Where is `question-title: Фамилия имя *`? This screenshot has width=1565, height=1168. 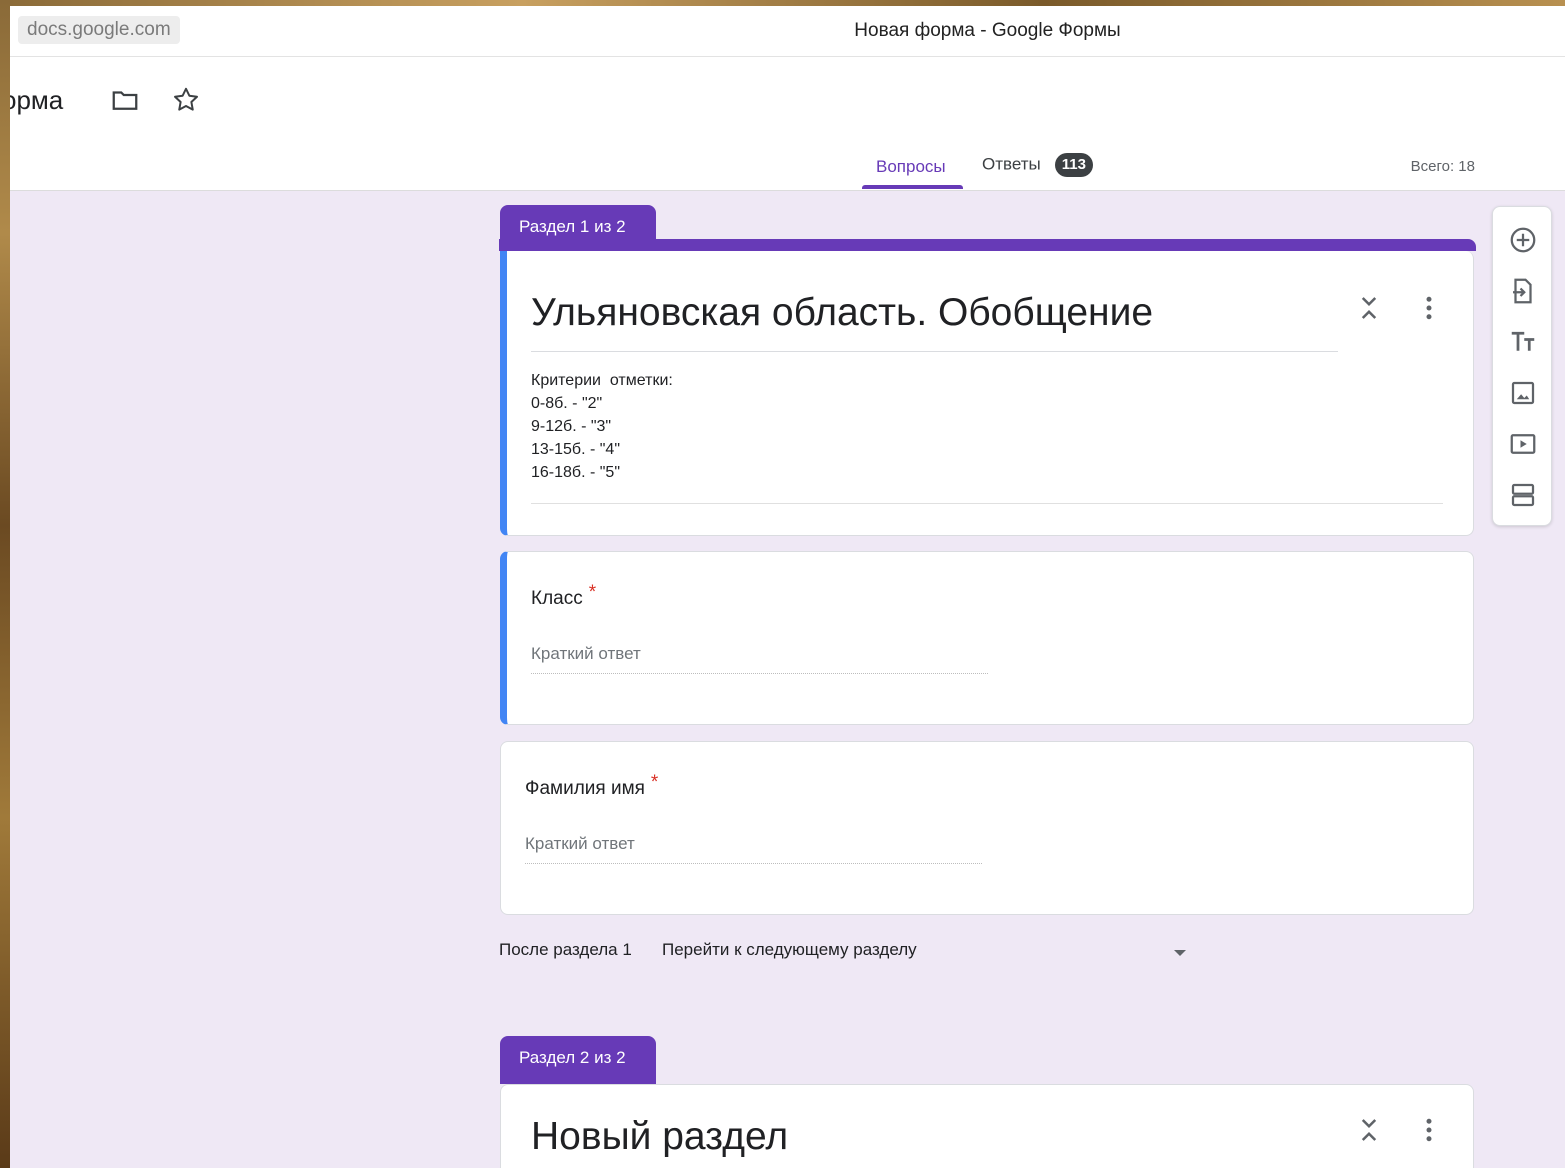
question-title: Фамилия имя * is located at coordinates (591, 786).